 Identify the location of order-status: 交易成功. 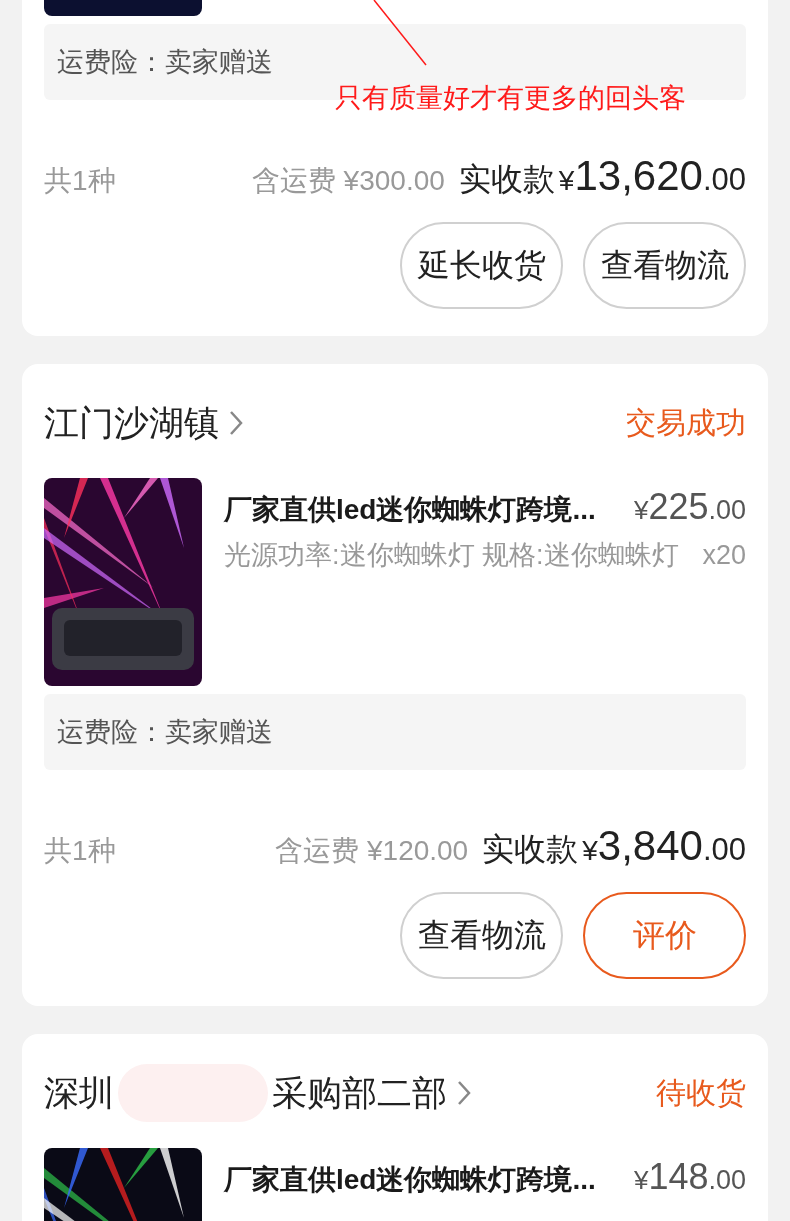
(686, 422).